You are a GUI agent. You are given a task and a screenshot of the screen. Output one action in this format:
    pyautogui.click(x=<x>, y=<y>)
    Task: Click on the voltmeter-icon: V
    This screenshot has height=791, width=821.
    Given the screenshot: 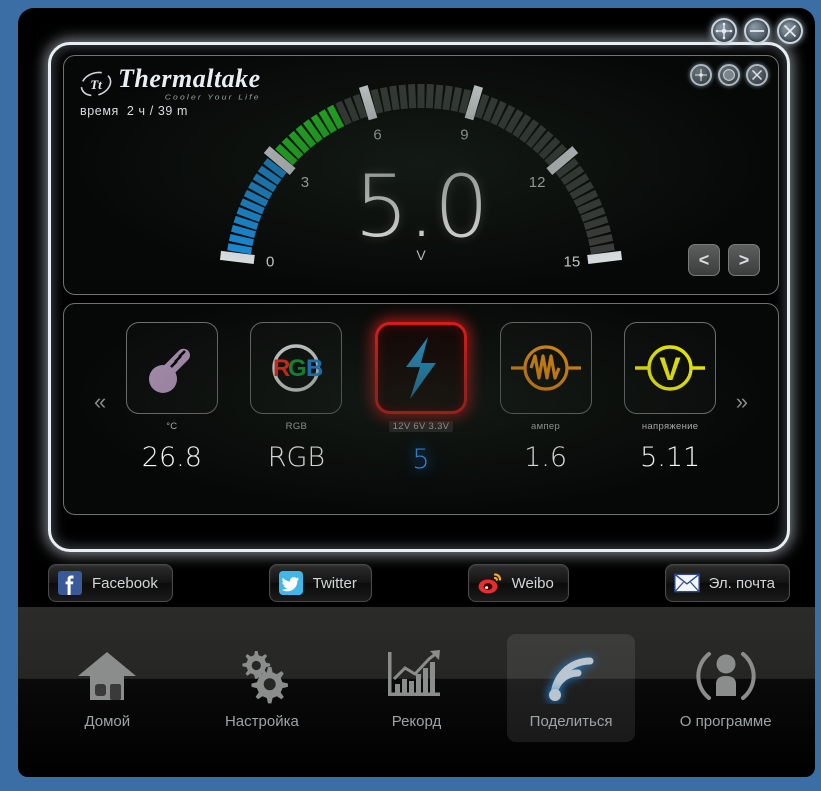 What is the action you would take?
    pyautogui.click(x=670, y=368)
    